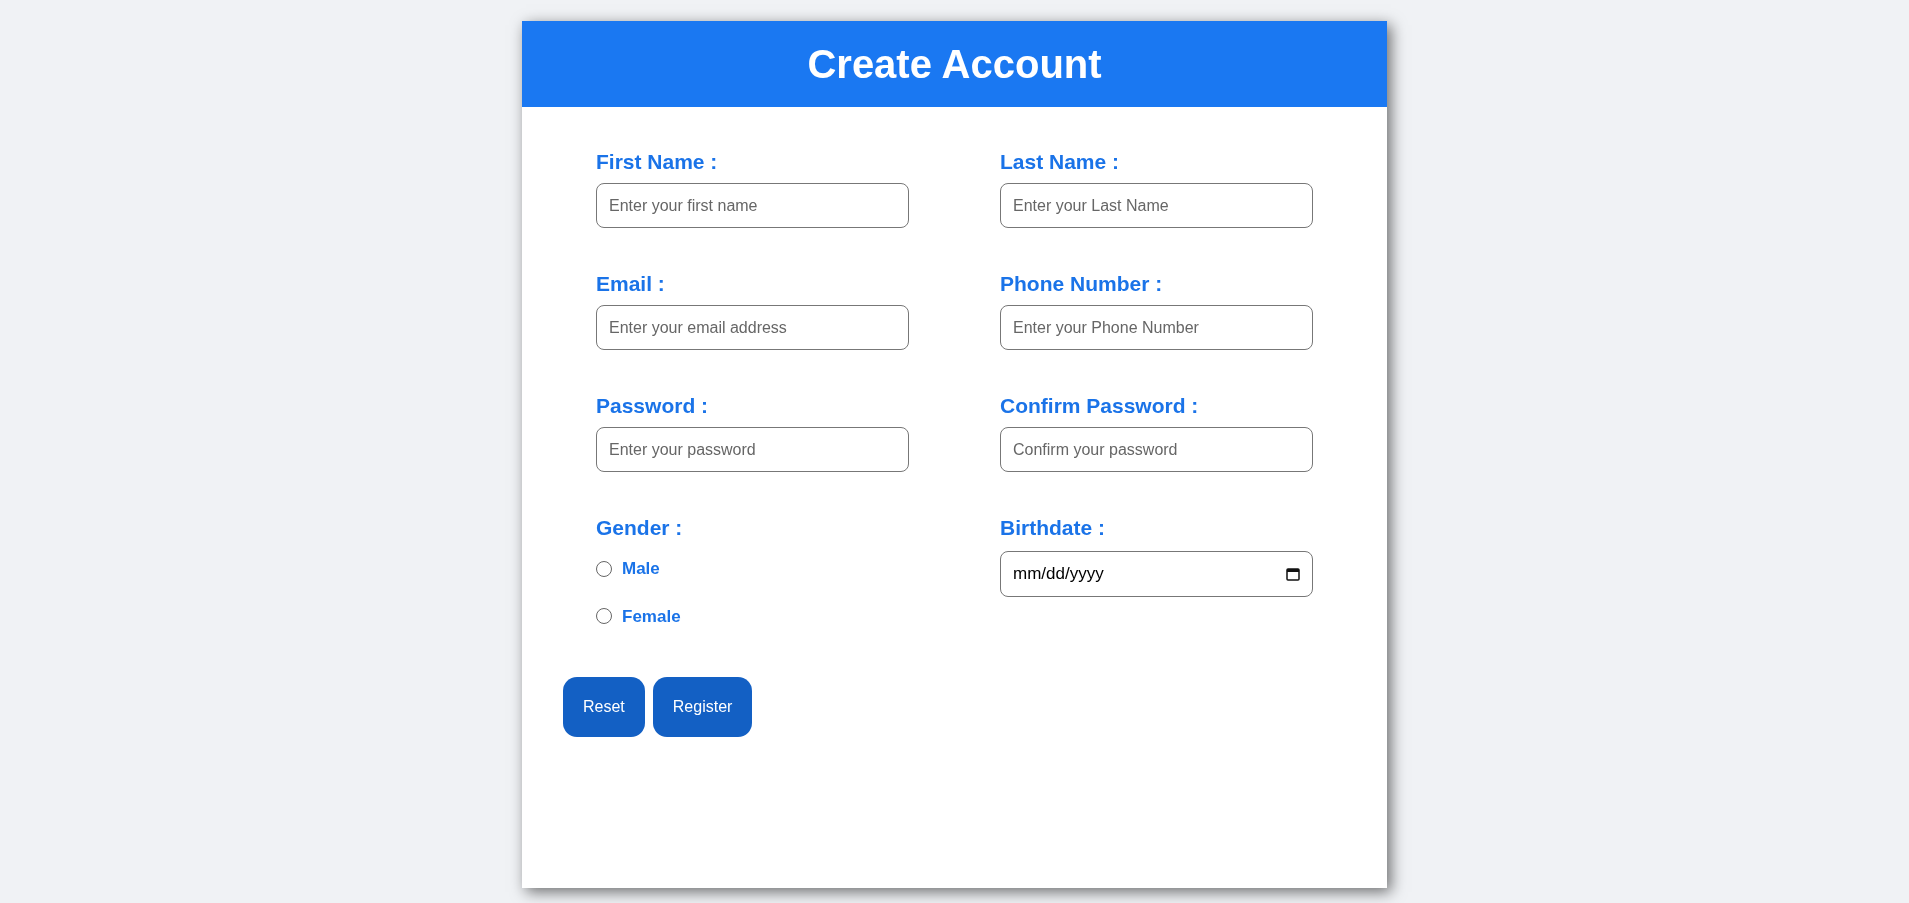 Image resolution: width=1909 pixels, height=903 pixels. I want to click on date-value: mm/dd/yyyy, so click(1058, 574).